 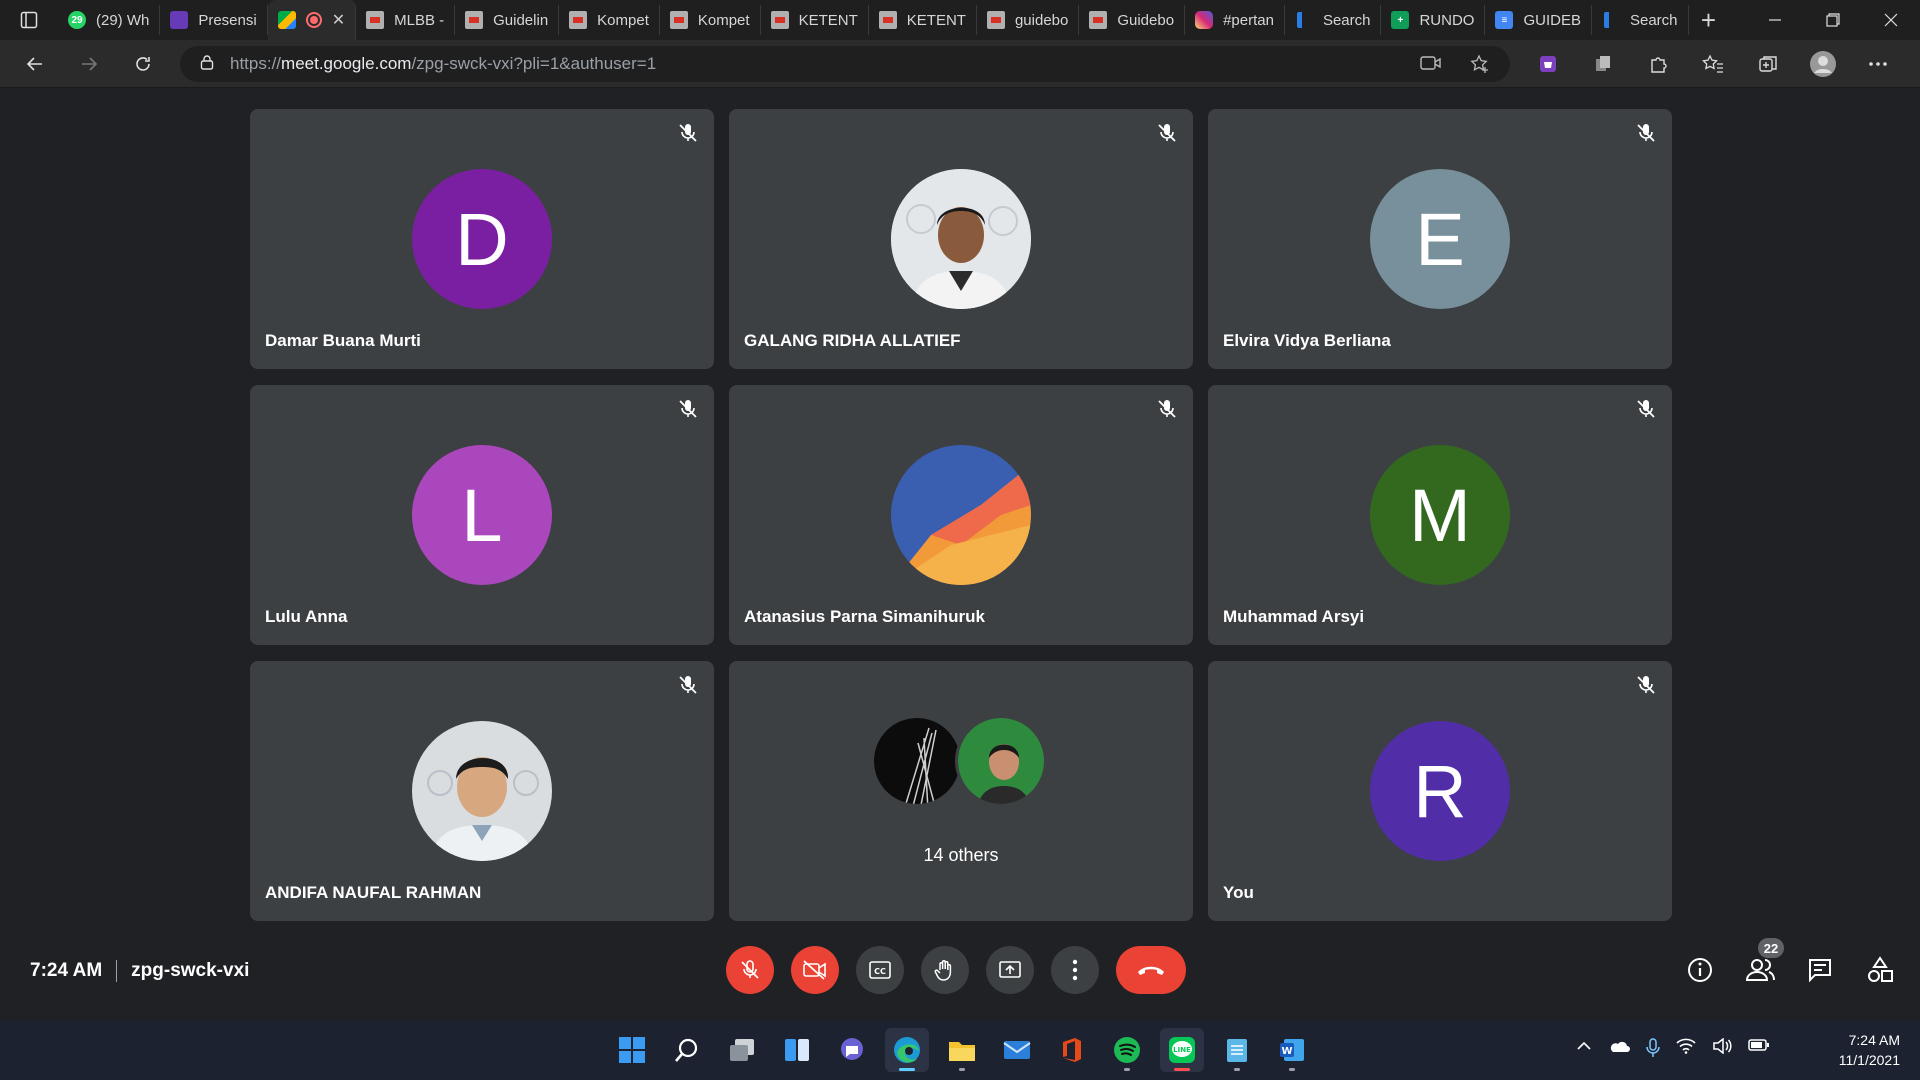 What do you see at coordinates (179, 20) in the screenshot?
I see `google-forms-icon` at bounding box center [179, 20].